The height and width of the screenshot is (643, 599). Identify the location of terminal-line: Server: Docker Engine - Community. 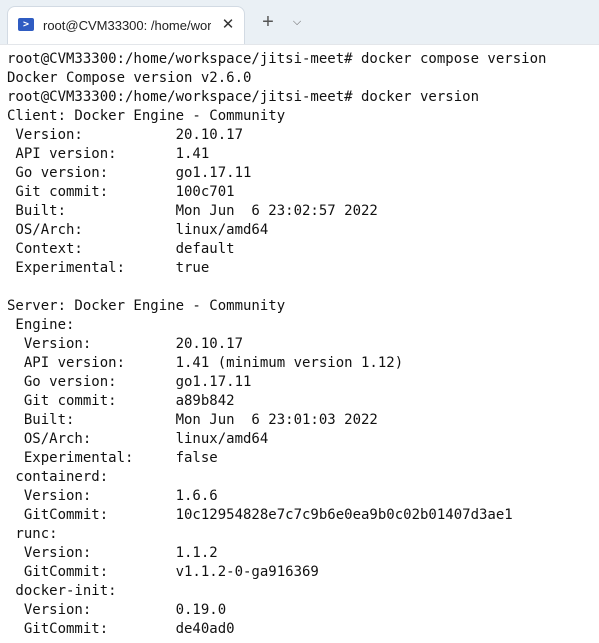
(146, 306).